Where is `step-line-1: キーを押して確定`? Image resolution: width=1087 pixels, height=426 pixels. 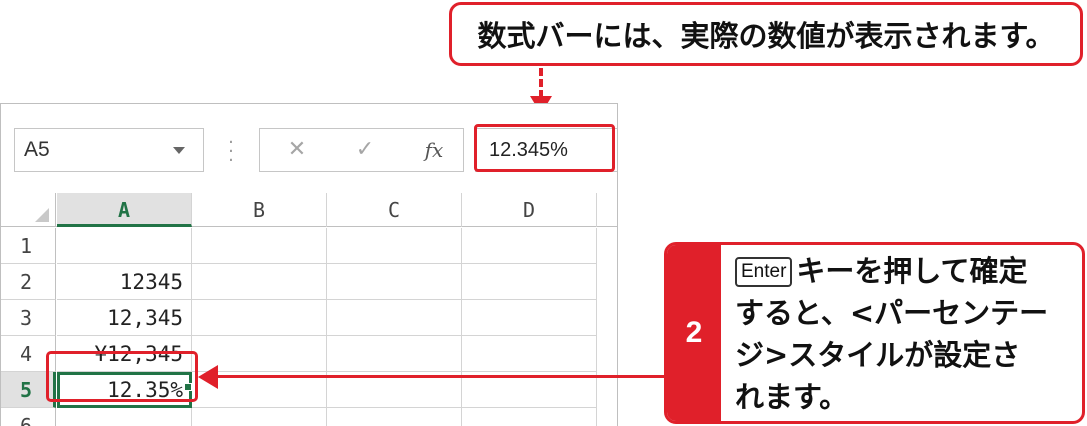
step-line-1: キーを押して確定 is located at coordinates (912, 271).